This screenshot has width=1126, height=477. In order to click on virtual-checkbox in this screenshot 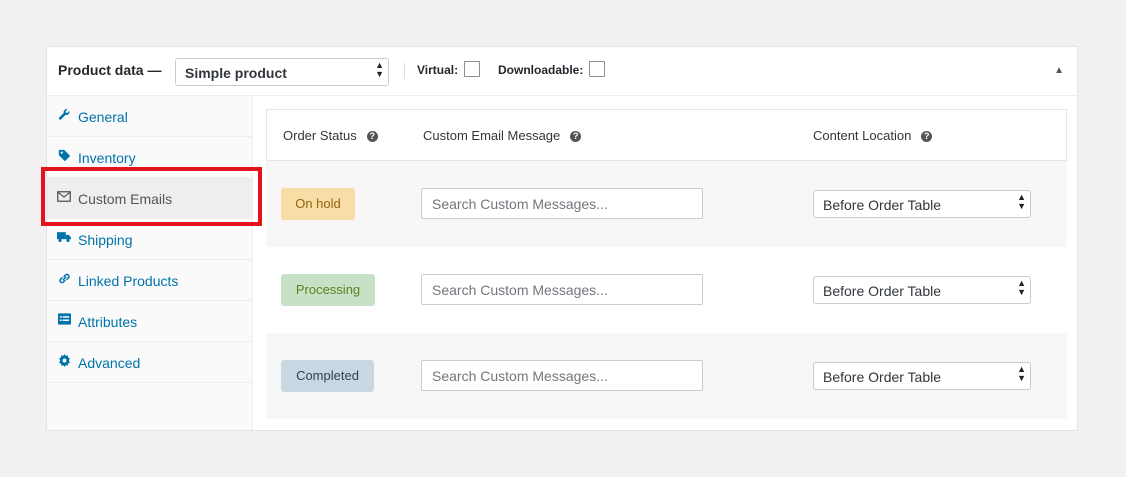, I will do `click(472, 69)`.